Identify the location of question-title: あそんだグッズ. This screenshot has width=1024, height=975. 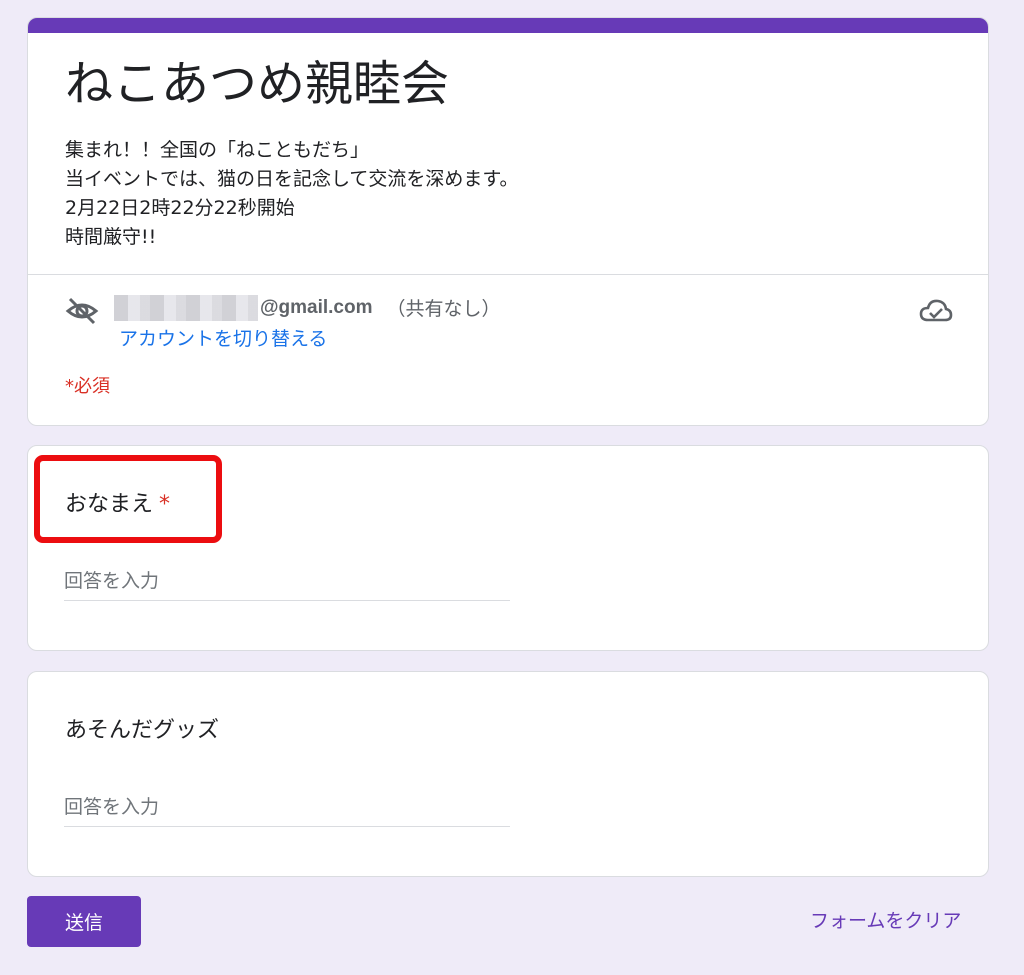
(142, 730).